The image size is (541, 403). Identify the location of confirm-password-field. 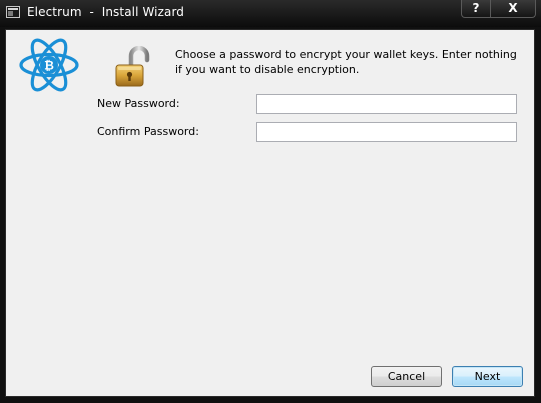
(386, 132).